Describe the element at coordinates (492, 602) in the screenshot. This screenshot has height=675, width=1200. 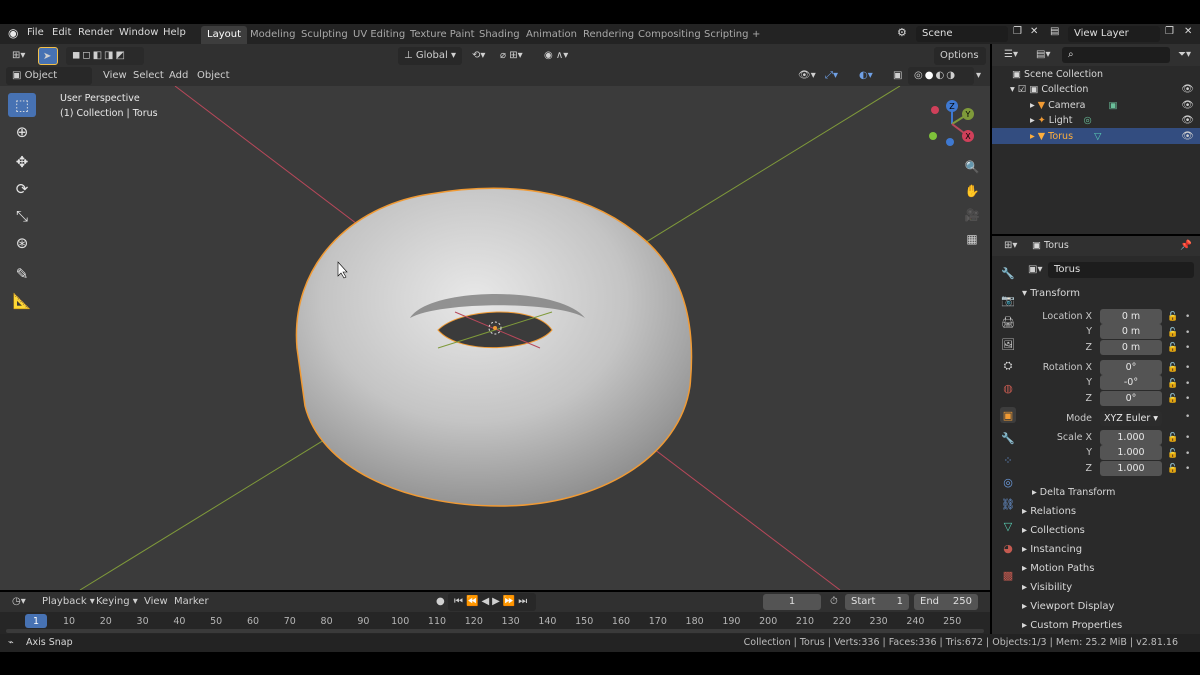
I see `playback-controls: ⏮⏪◀▶⏩⏭` at that location.